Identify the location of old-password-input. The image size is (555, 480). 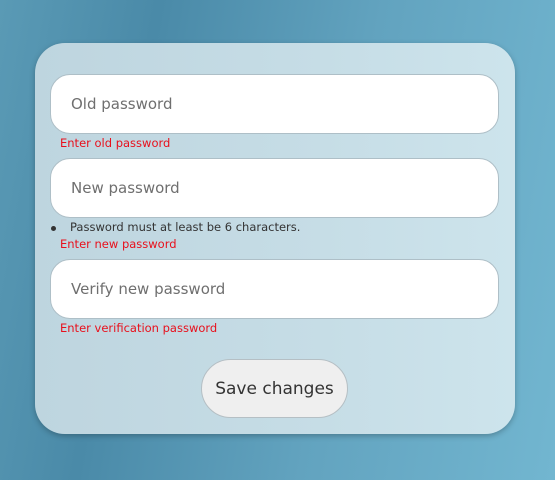
(274, 104).